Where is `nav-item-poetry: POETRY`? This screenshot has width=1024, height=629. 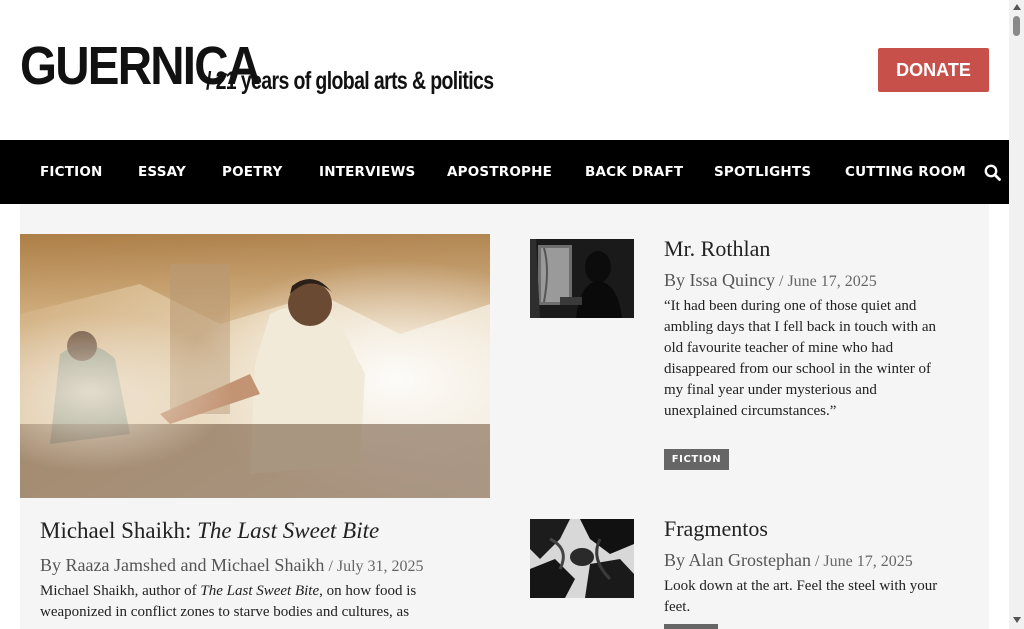
nav-item-poetry: POETRY is located at coordinates (252, 172).